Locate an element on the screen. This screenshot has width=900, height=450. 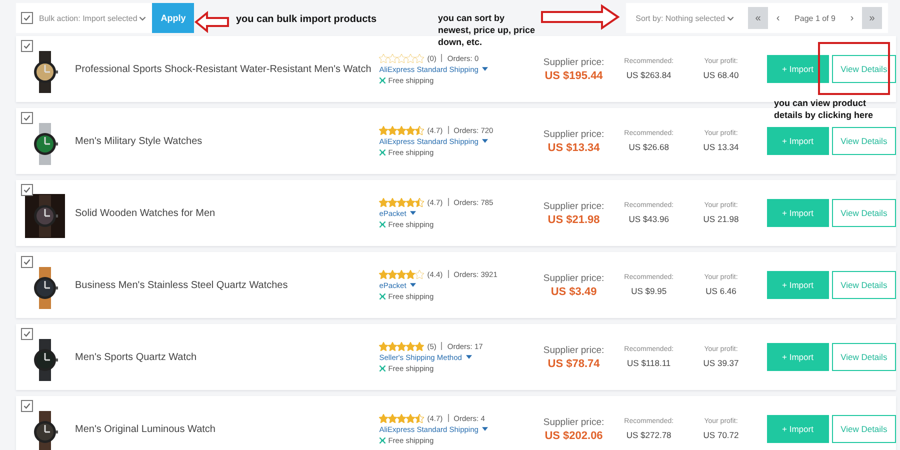
supplier-price: US $202.06 is located at coordinates (573, 436).